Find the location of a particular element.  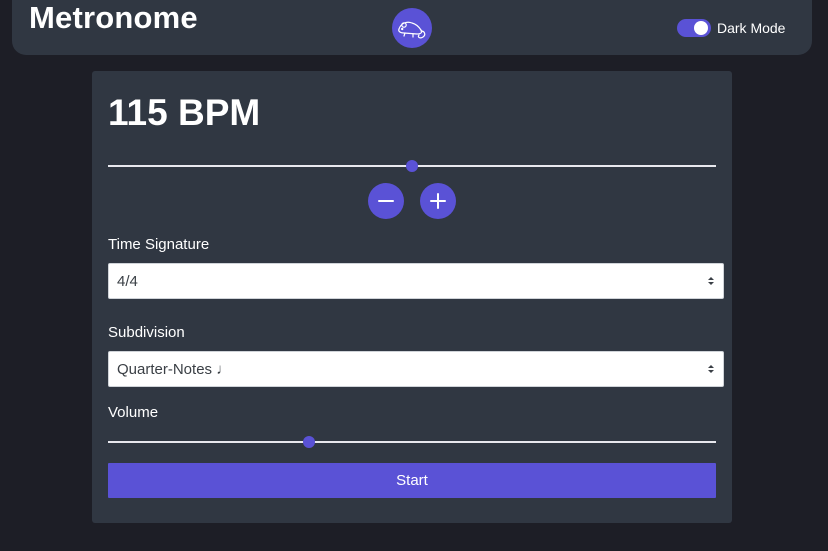

rat-icon is located at coordinates (412, 28).